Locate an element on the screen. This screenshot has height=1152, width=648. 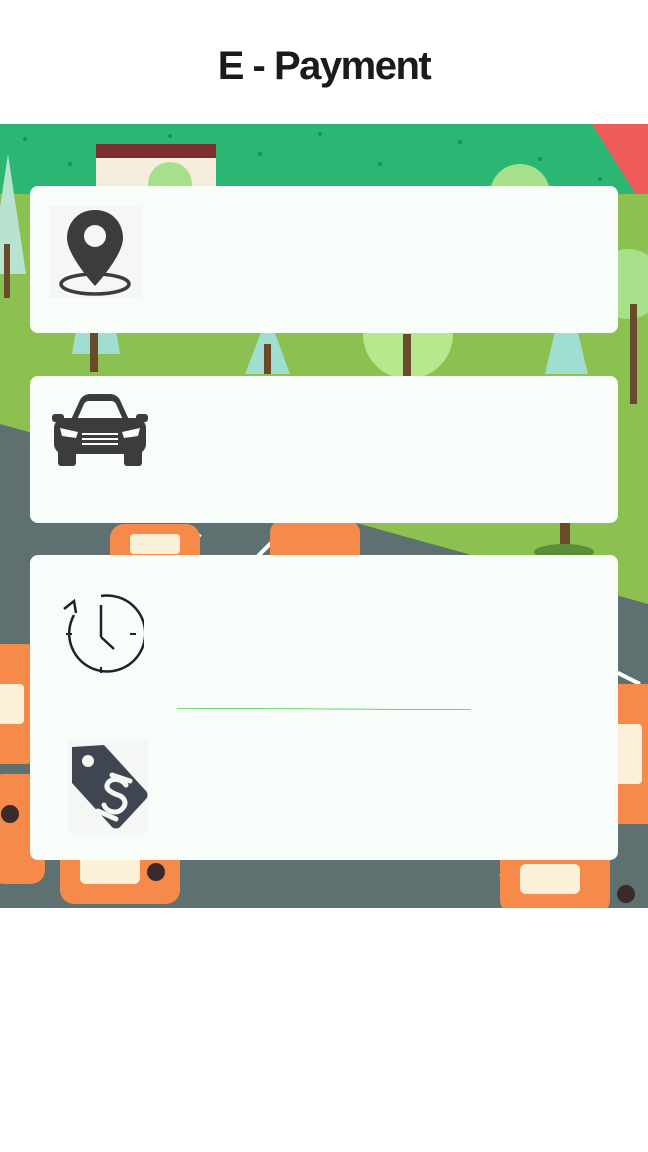
header-bar: E - Payment is located at coordinates (324, 62).